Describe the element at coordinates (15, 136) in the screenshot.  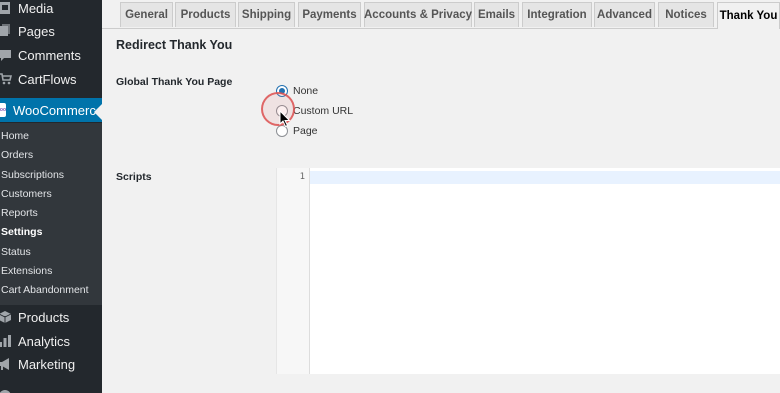
I see `submenu-item-home: Home` at that location.